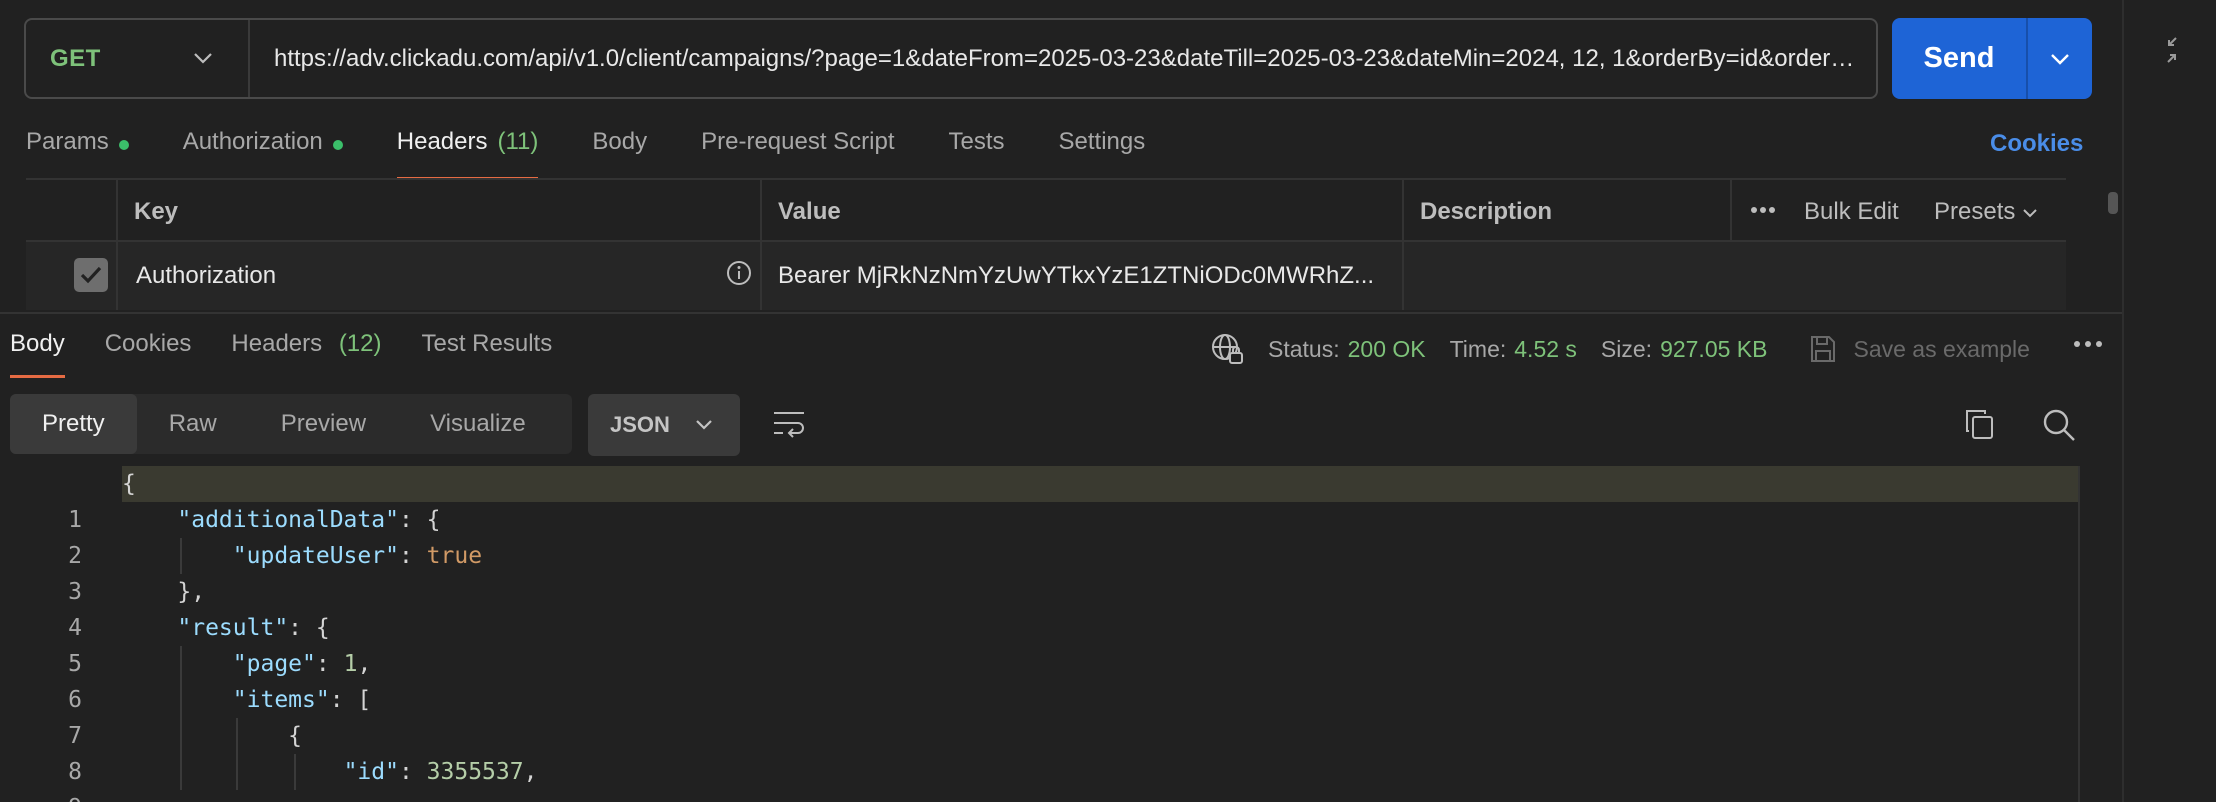 The height and width of the screenshot is (802, 2216). I want to click on json-key: "id", so click(371, 772).